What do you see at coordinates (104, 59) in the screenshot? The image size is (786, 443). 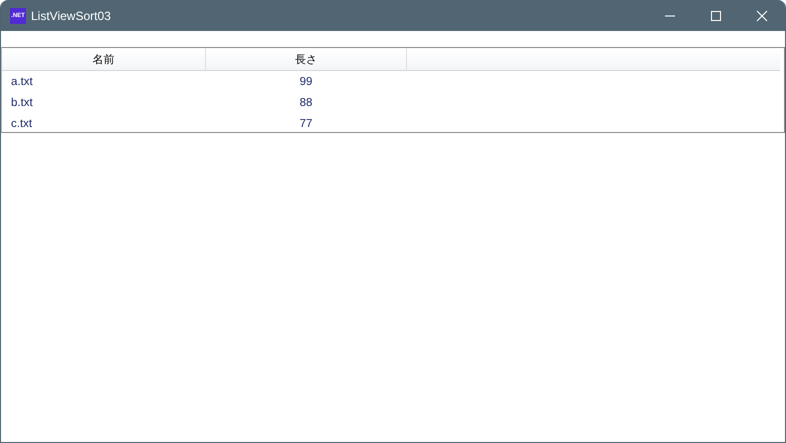 I see `column-header: 名前` at bounding box center [104, 59].